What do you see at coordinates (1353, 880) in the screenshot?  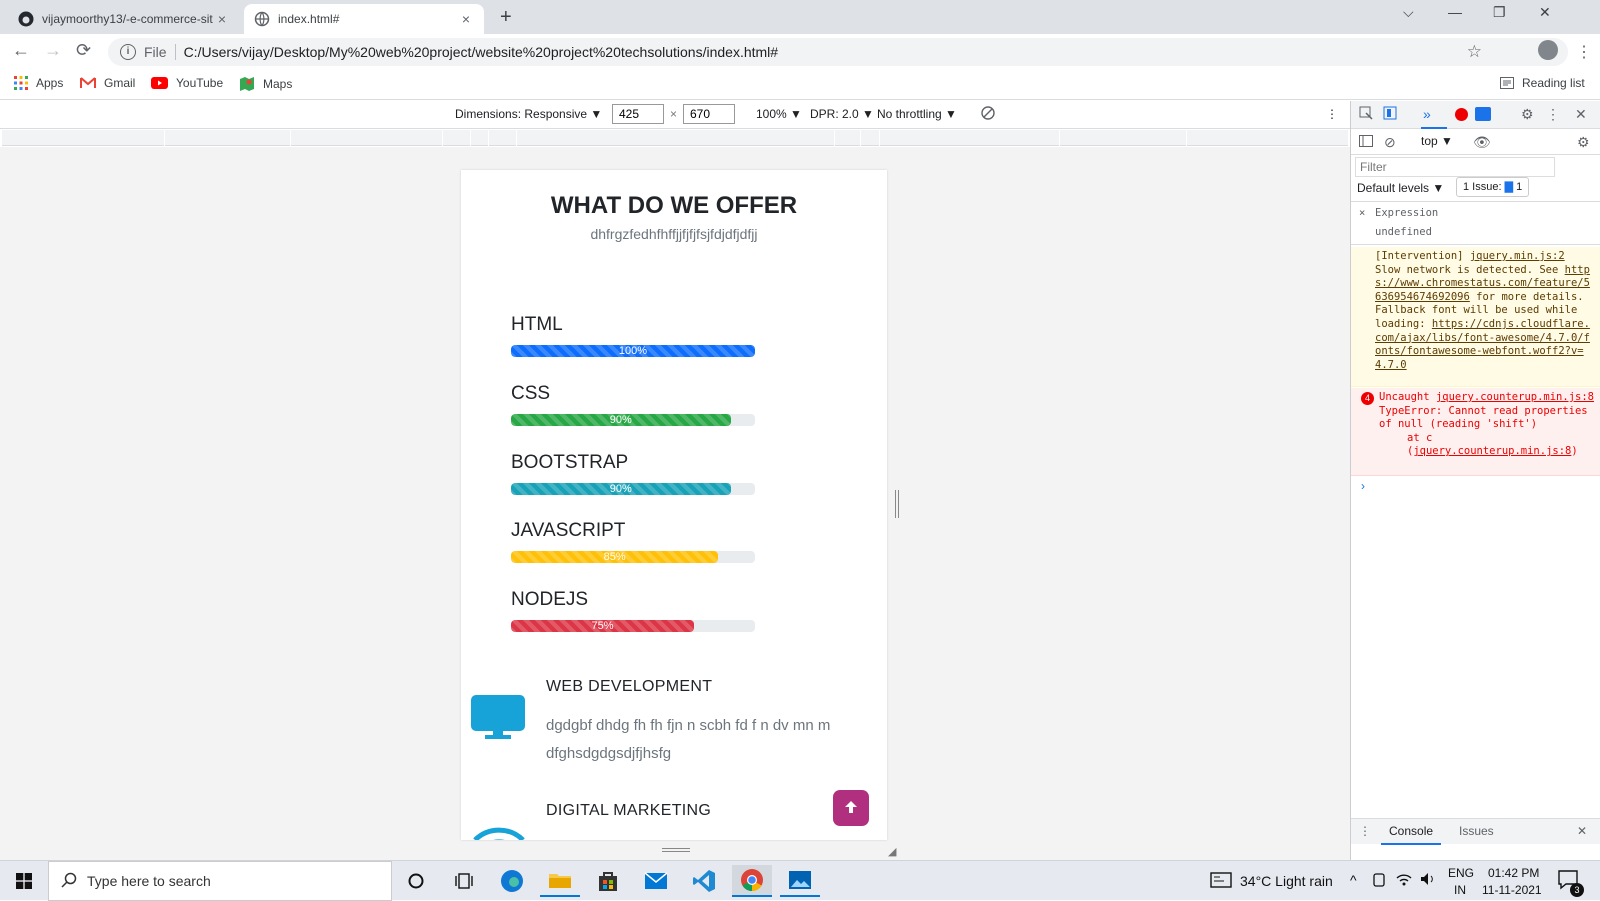 I see `tray-chevron-icon: ^` at bounding box center [1353, 880].